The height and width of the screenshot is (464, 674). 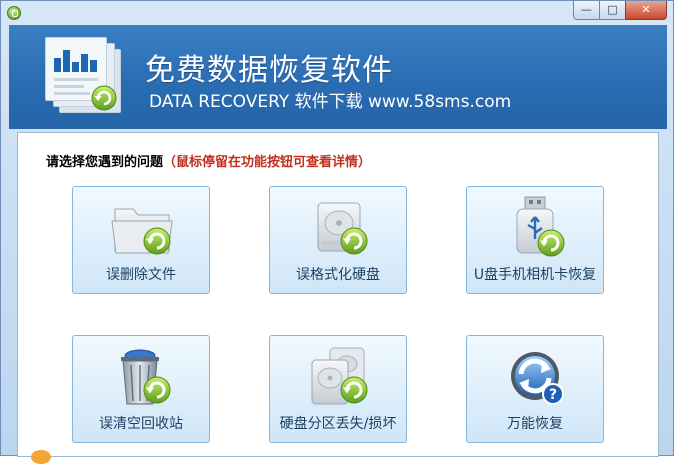 I want to click on app-icon, so click(x=14, y=13).